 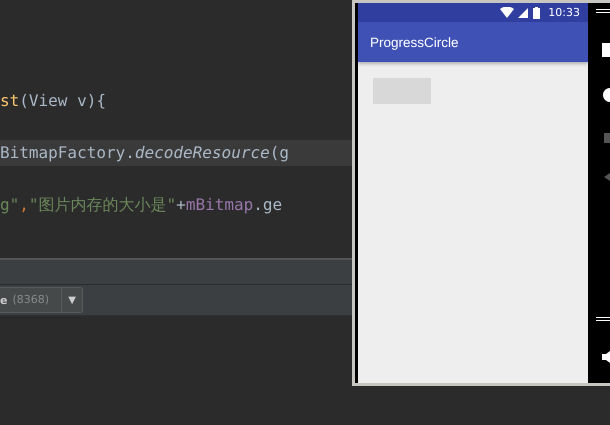 I want to click on back-icon, so click(x=607, y=177).